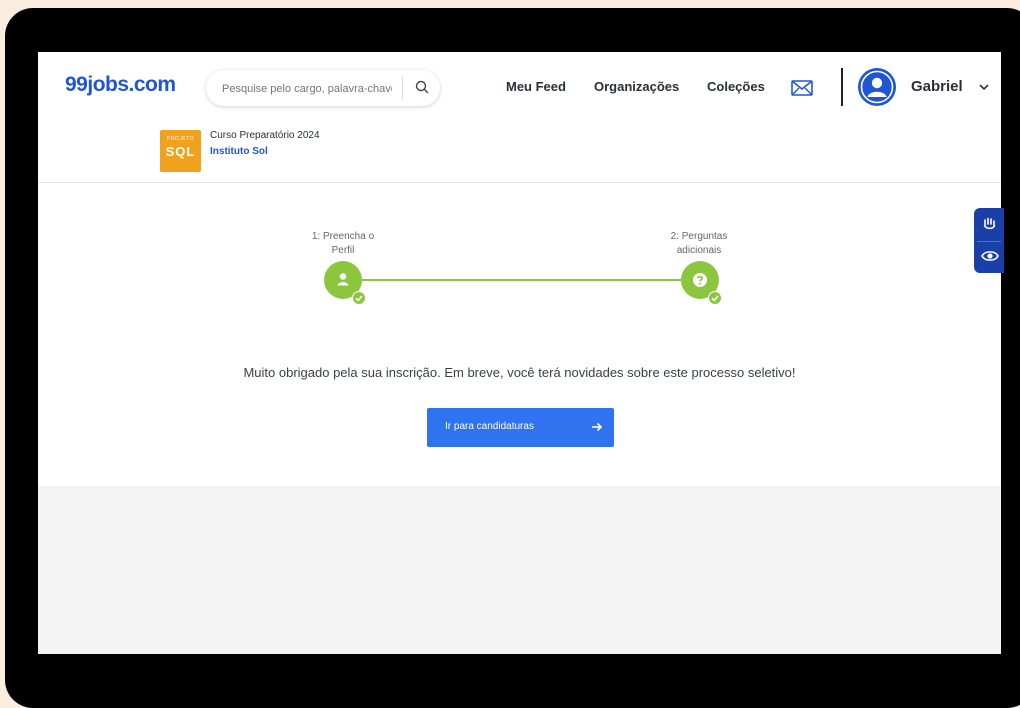 The image size is (1020, 708). What do you see at coordinates (700, 280) in the screenshot?
I see `question-icon` at bounding box center [700, 280].